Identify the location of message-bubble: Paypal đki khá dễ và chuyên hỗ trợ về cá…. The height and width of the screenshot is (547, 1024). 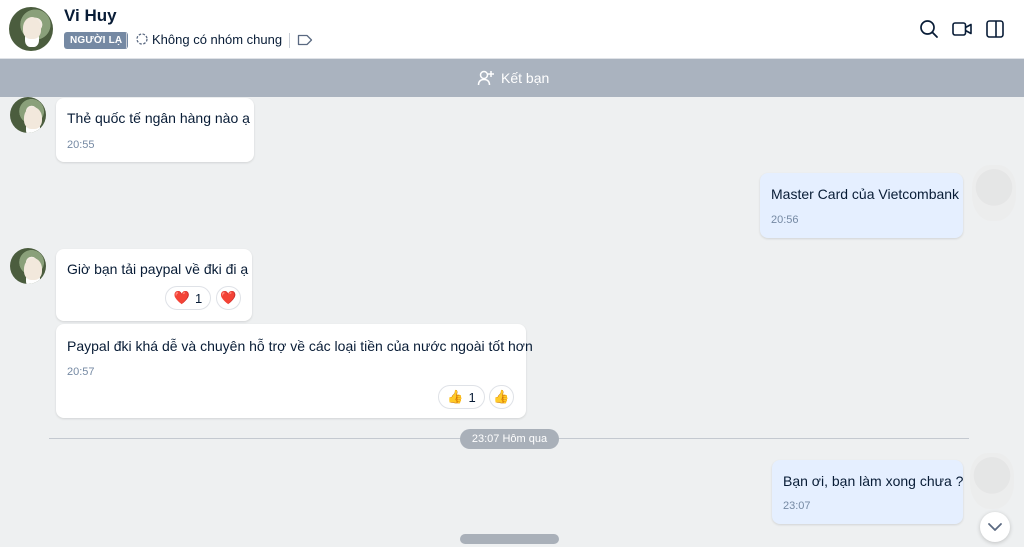
(294, 371).